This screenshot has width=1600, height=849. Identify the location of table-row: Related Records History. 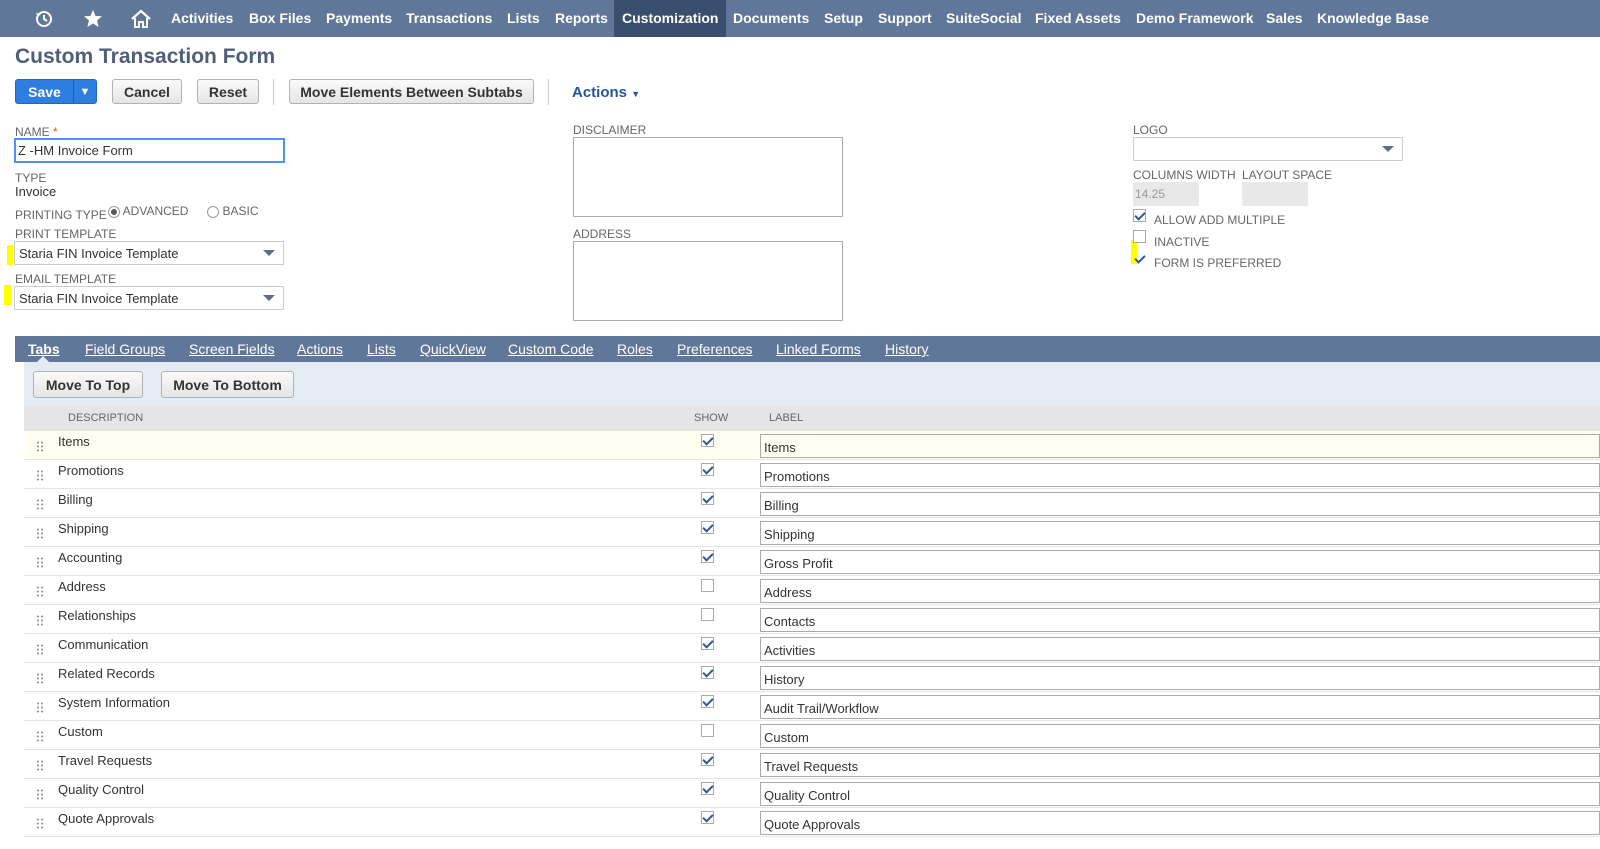
(812, 677).